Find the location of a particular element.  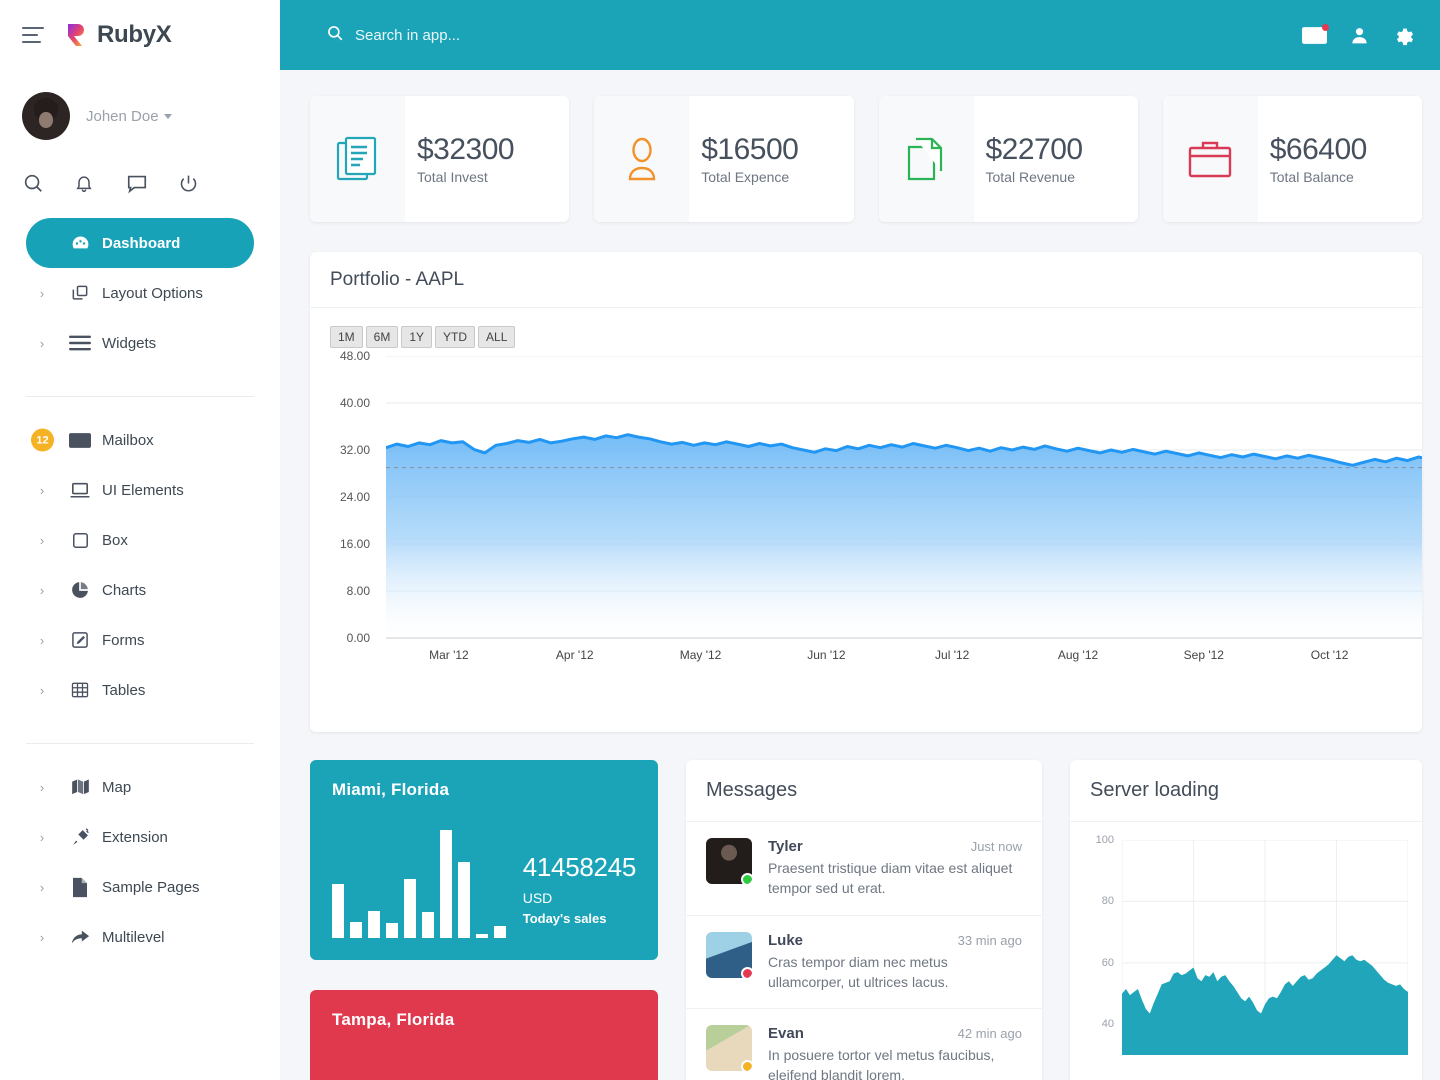

sidebar-label: Map is located at coordinates (117, 787).